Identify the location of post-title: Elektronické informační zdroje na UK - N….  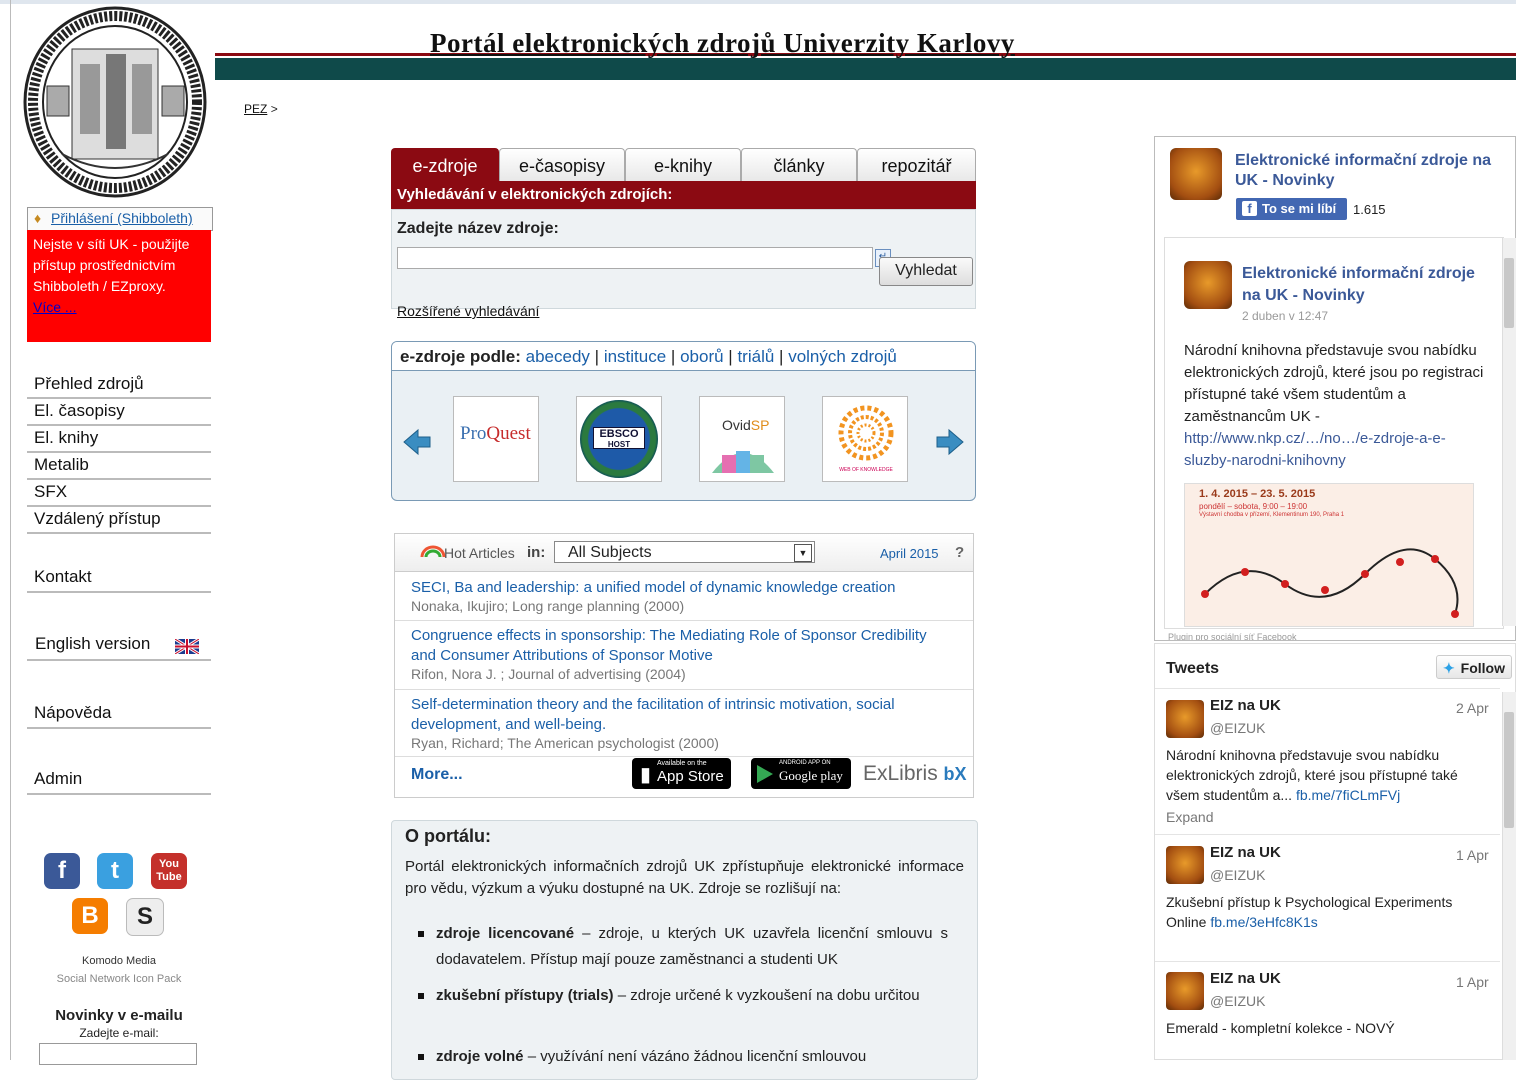
(1362, 285).